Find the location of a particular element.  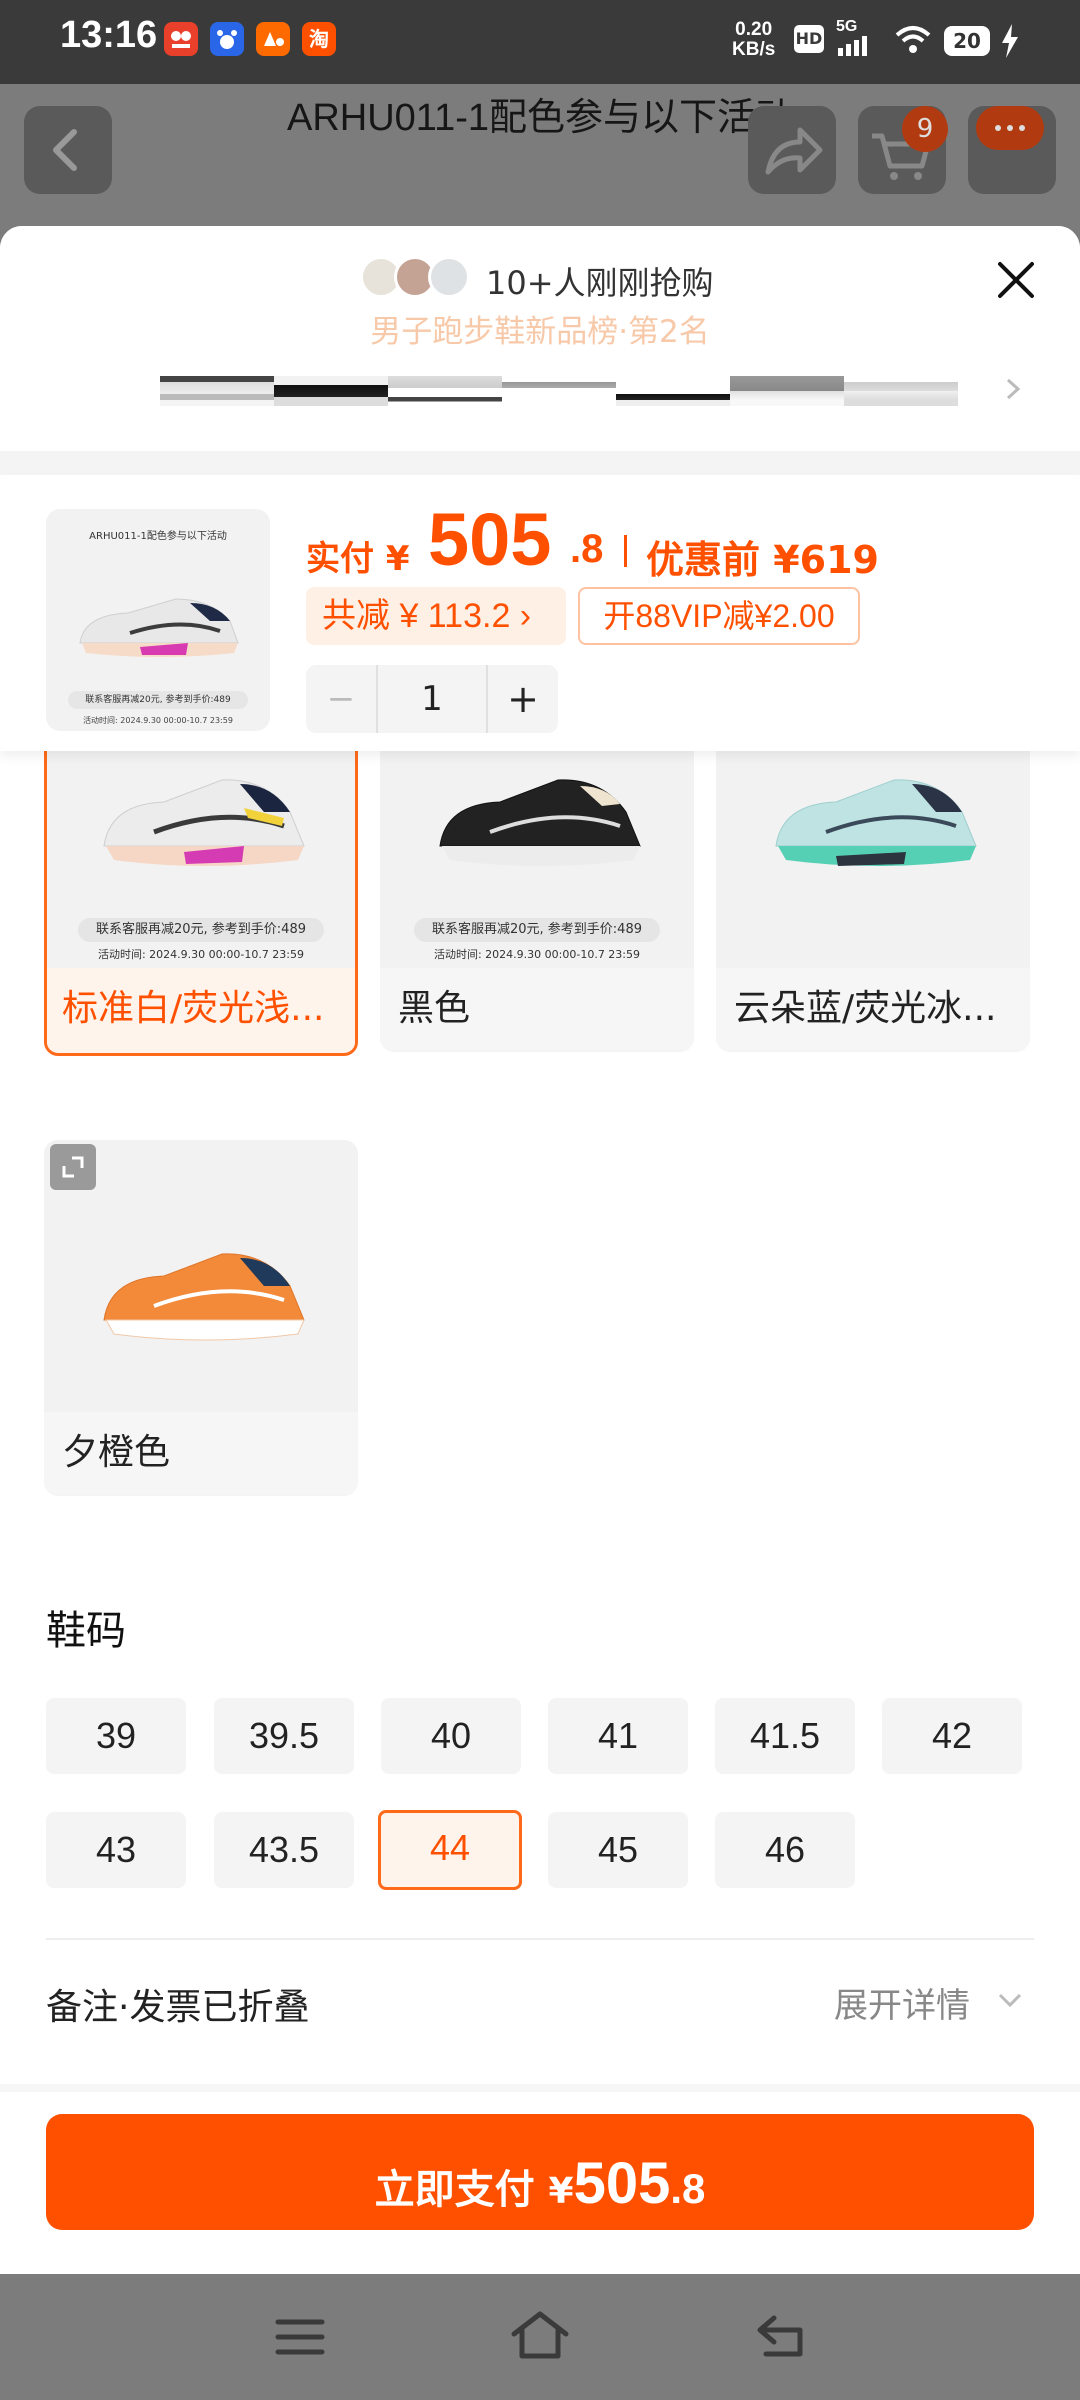

quantity-decrease-button: − is located at coordinates (341, 699).